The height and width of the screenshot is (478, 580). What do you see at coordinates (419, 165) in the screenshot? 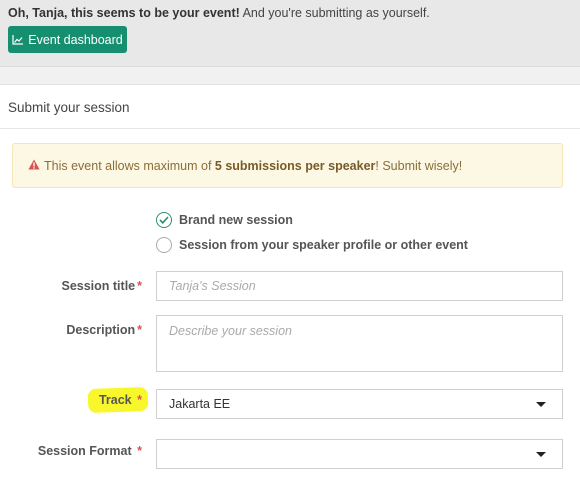
I see `alert-text-after: ! Submit wisely!` at bounding box center [419, 165].